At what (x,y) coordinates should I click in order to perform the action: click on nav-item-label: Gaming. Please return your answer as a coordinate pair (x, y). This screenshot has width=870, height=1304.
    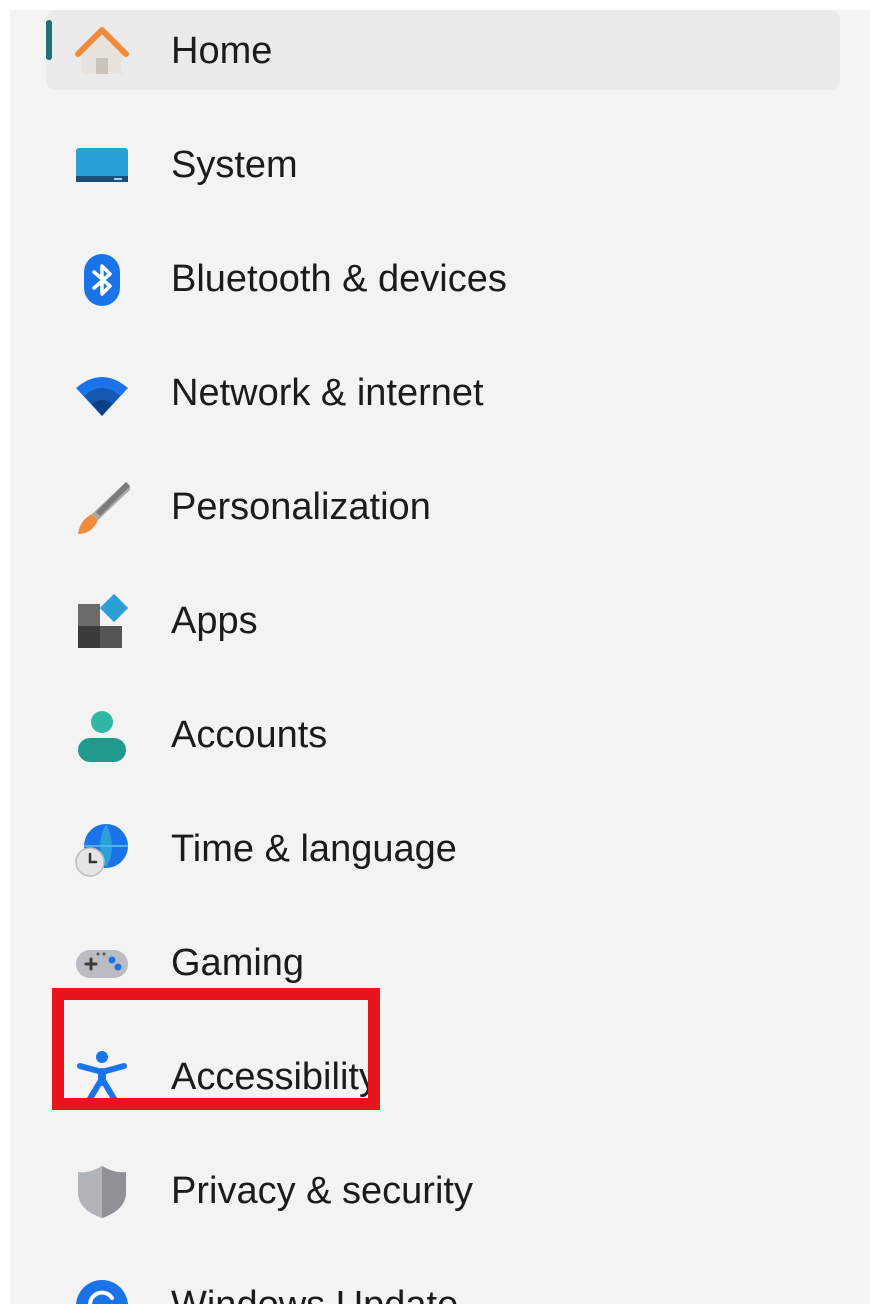
    Looking at the image, I should click on (238, 963).